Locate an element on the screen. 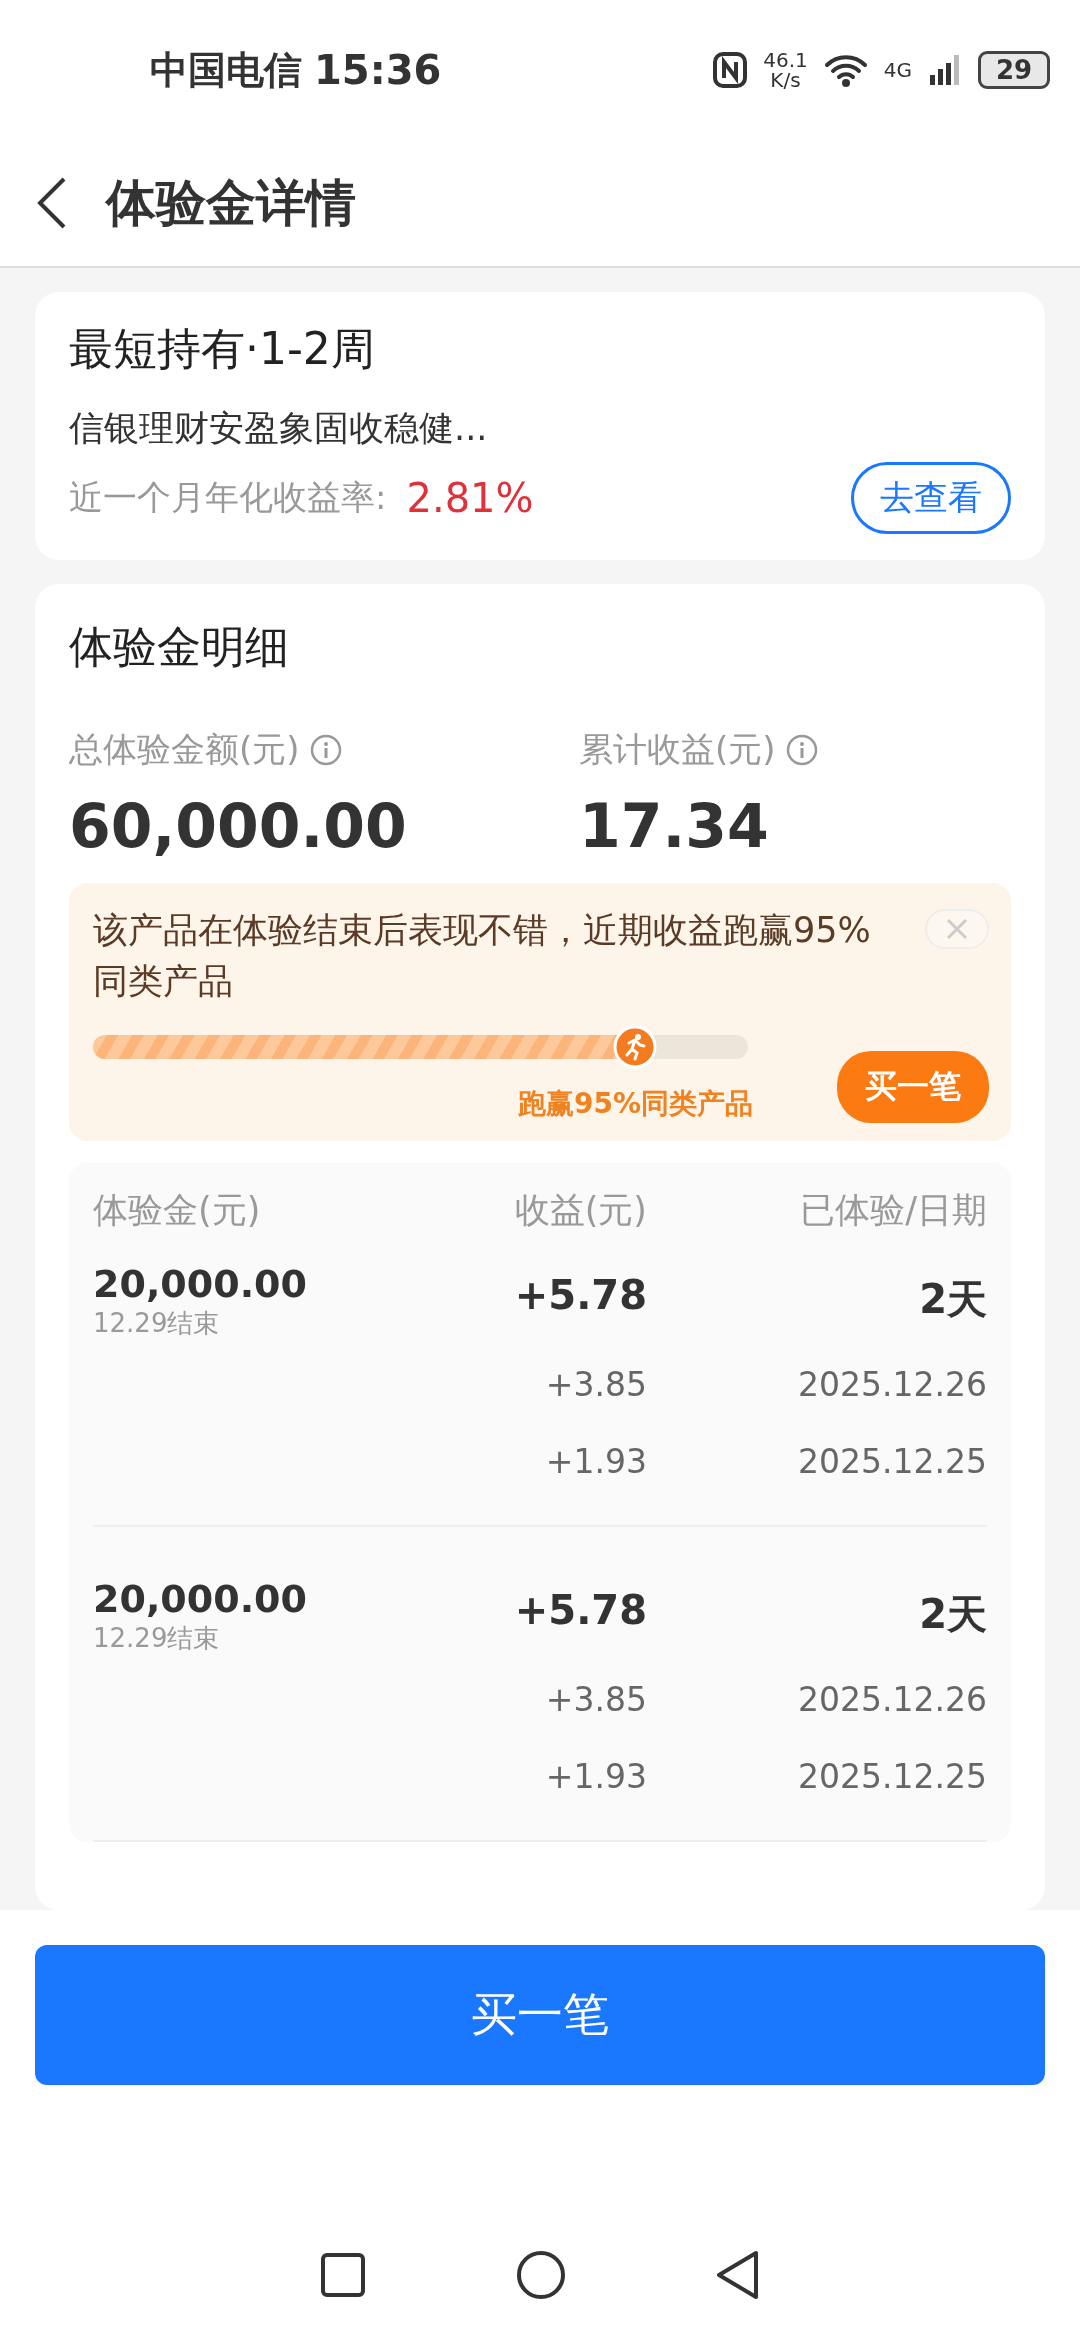 This screenshot has height=2340, width=1080. rate-label: 近一个月年化收益率: is located at coordinates (228, 497).